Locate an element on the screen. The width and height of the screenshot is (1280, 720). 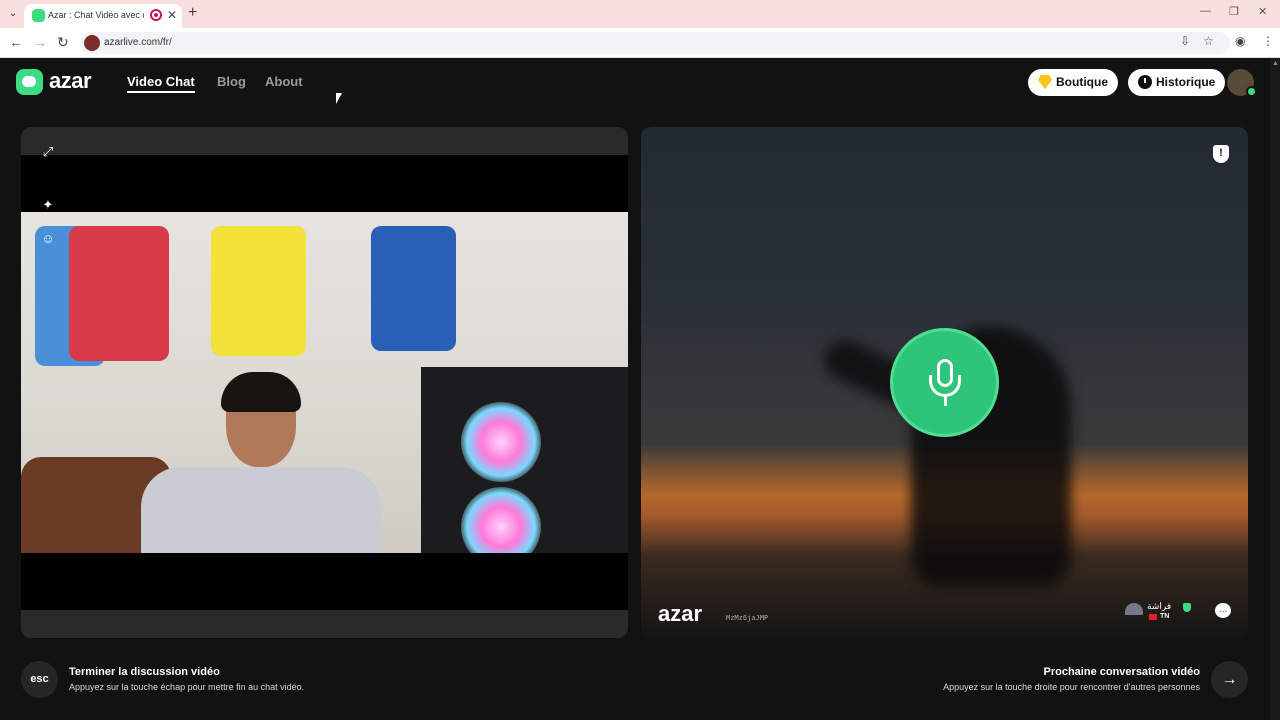
pc-case is located at coordinates (524, 460).